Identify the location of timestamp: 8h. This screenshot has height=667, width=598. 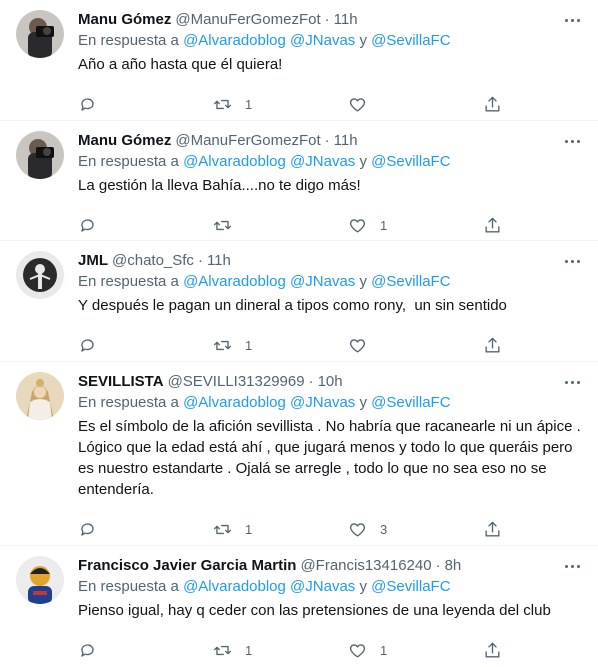
(453, 566).